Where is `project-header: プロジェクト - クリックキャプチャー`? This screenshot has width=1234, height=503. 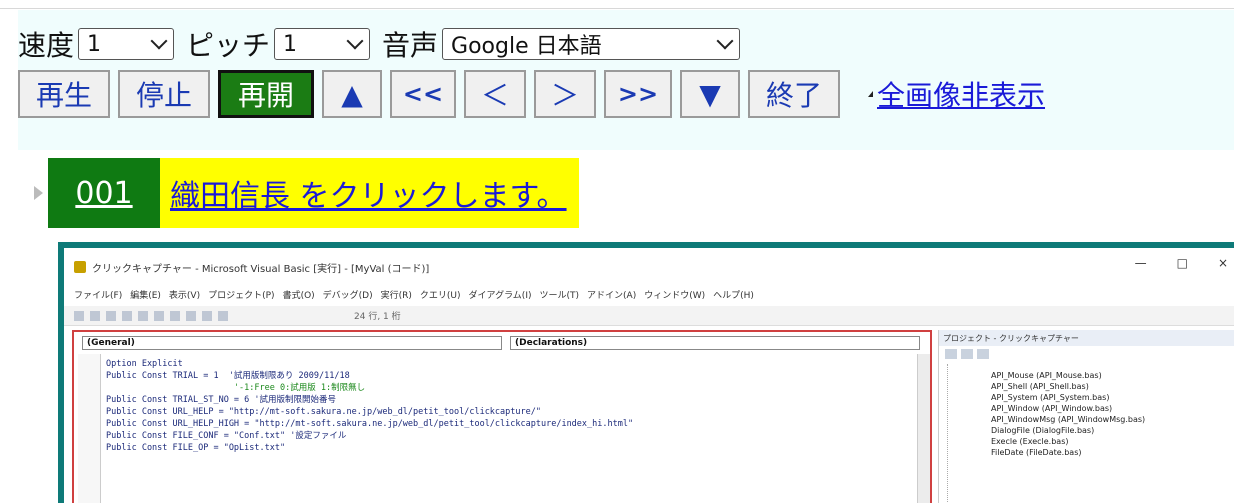 project-header: プロジェクト - クリックキャプチャー is located at coordinates (1086, 338).